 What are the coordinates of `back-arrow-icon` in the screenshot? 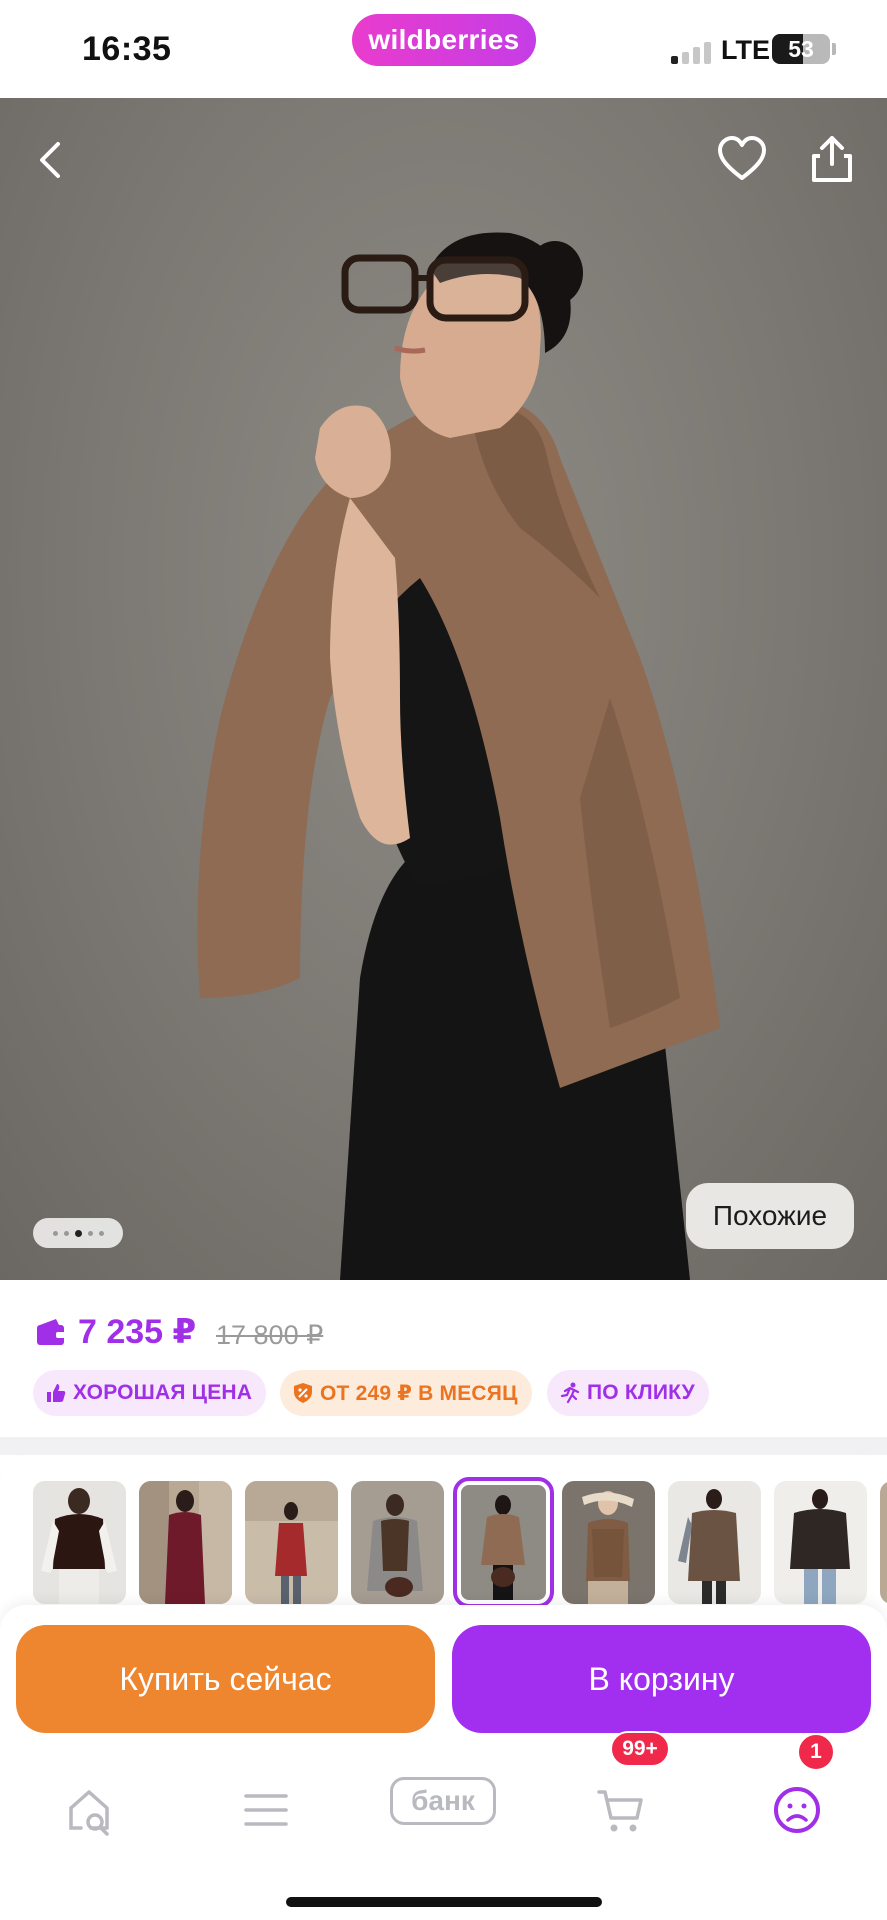 It's located at (52, 160).